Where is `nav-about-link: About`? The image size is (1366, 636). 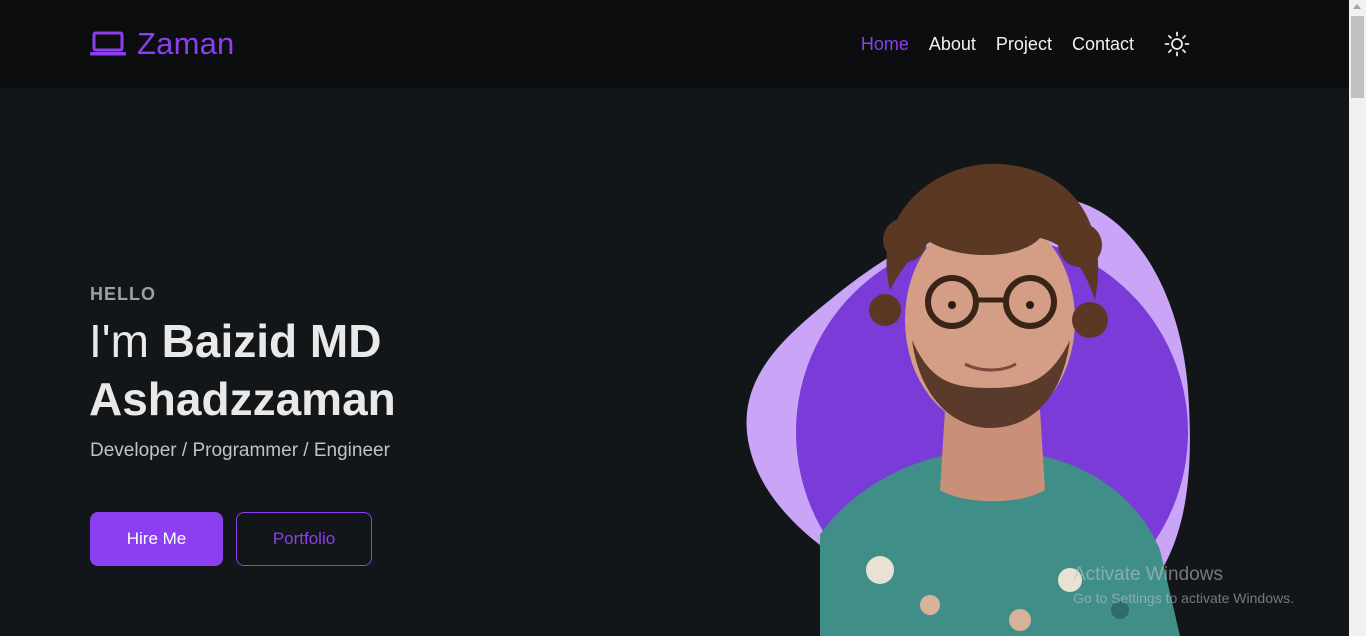
nav-about-link: About is located at coordinates (952, 44).